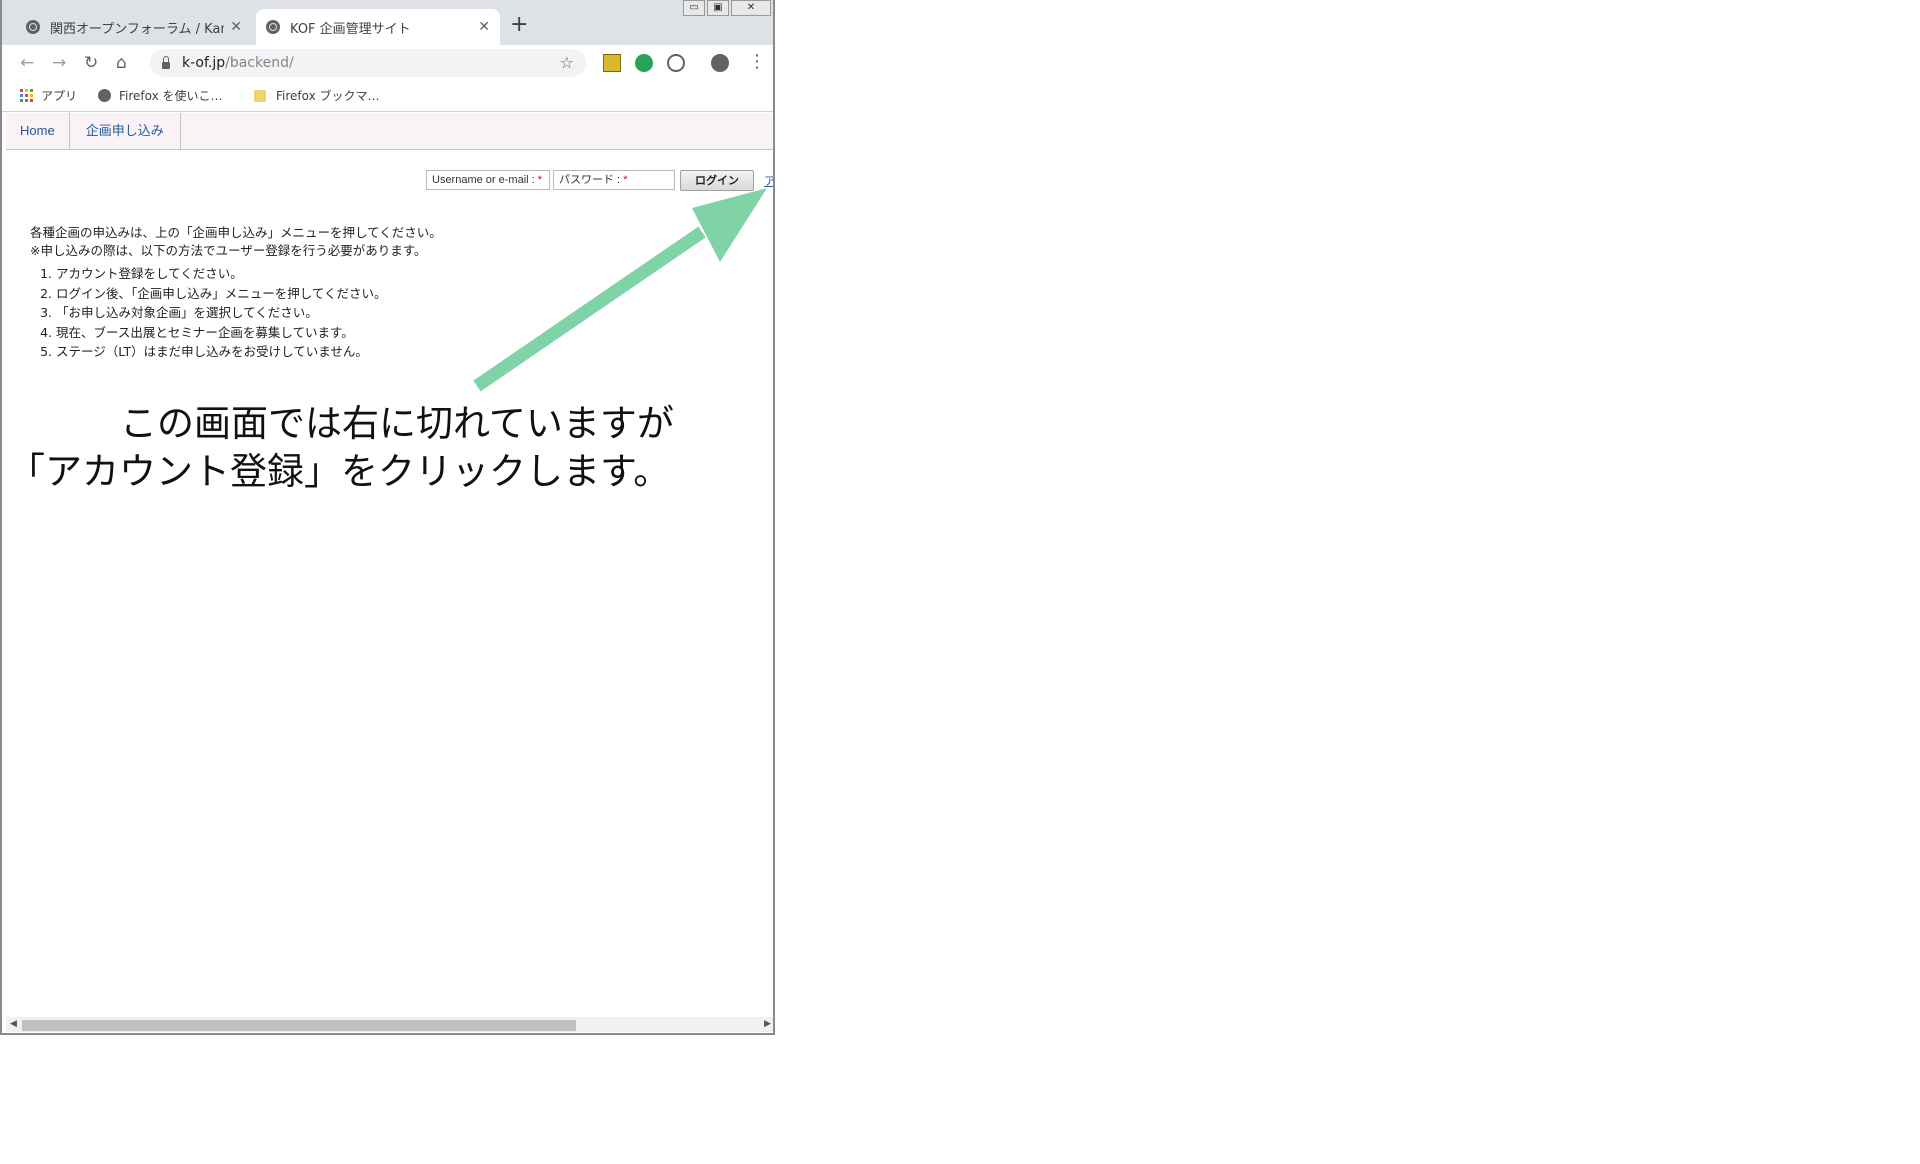 The image size is (1920, 1164). I want to click on horizontal-scrollbar: ◀ ▶, so click(389, 1024).